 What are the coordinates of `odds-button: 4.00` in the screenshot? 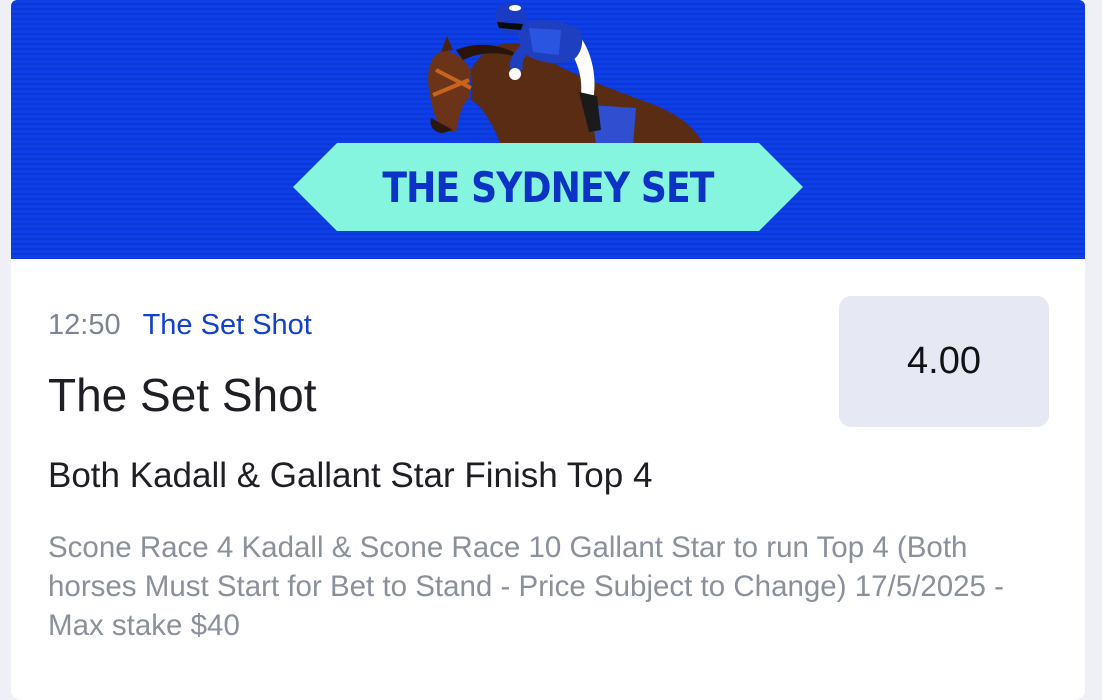 It's located at (944, 361).